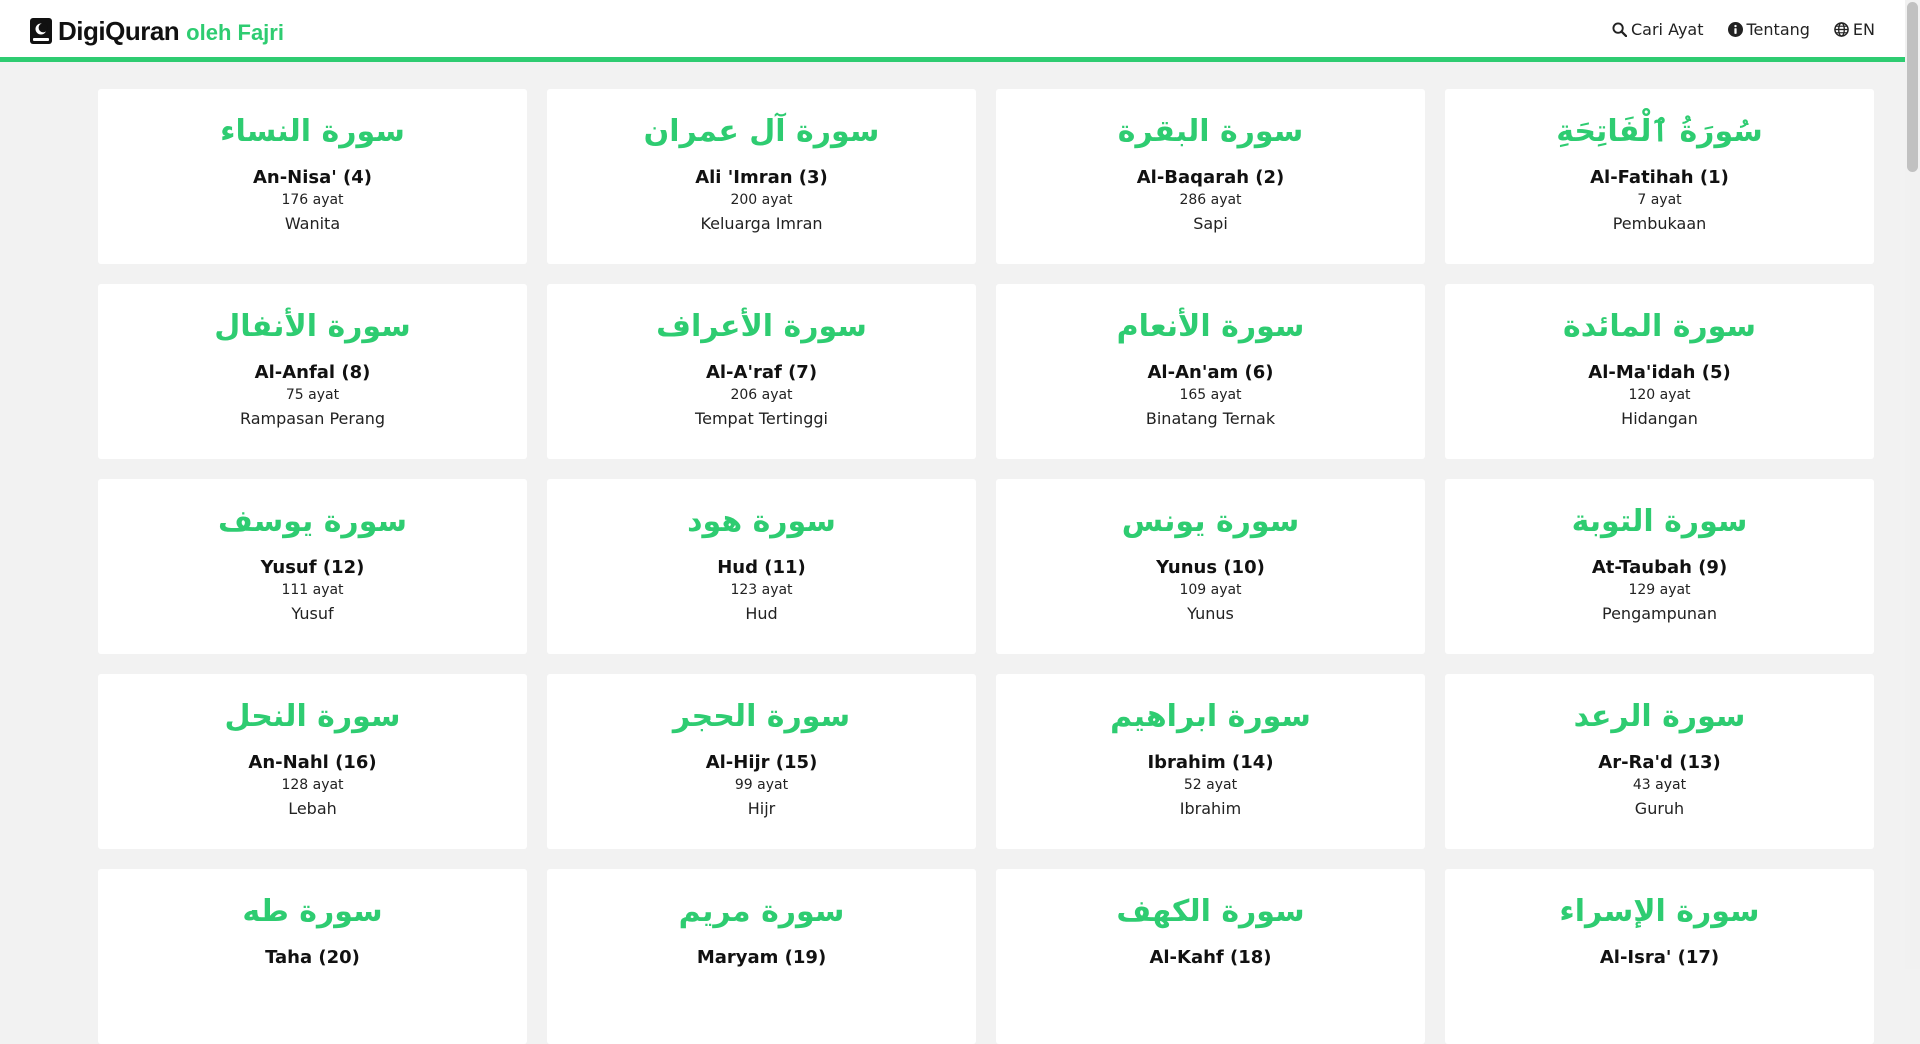 This screenshot has height=1044, width=1920. What do you see at coordinates (1210, 131) in the screenshot?
I see `surah-arabic-name: سورة البقرة` at bounding box center [1210, 131].